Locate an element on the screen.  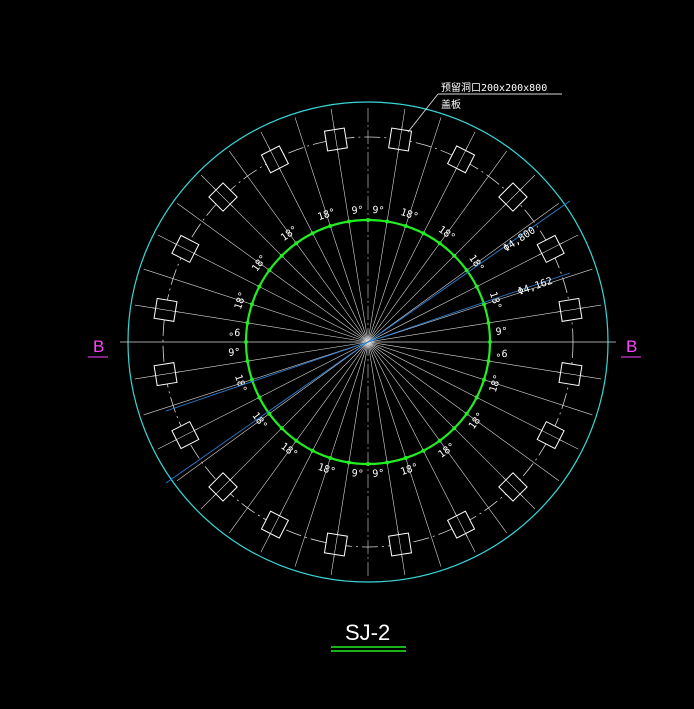
section-marker-right: B is located at coordinates (631, 346).